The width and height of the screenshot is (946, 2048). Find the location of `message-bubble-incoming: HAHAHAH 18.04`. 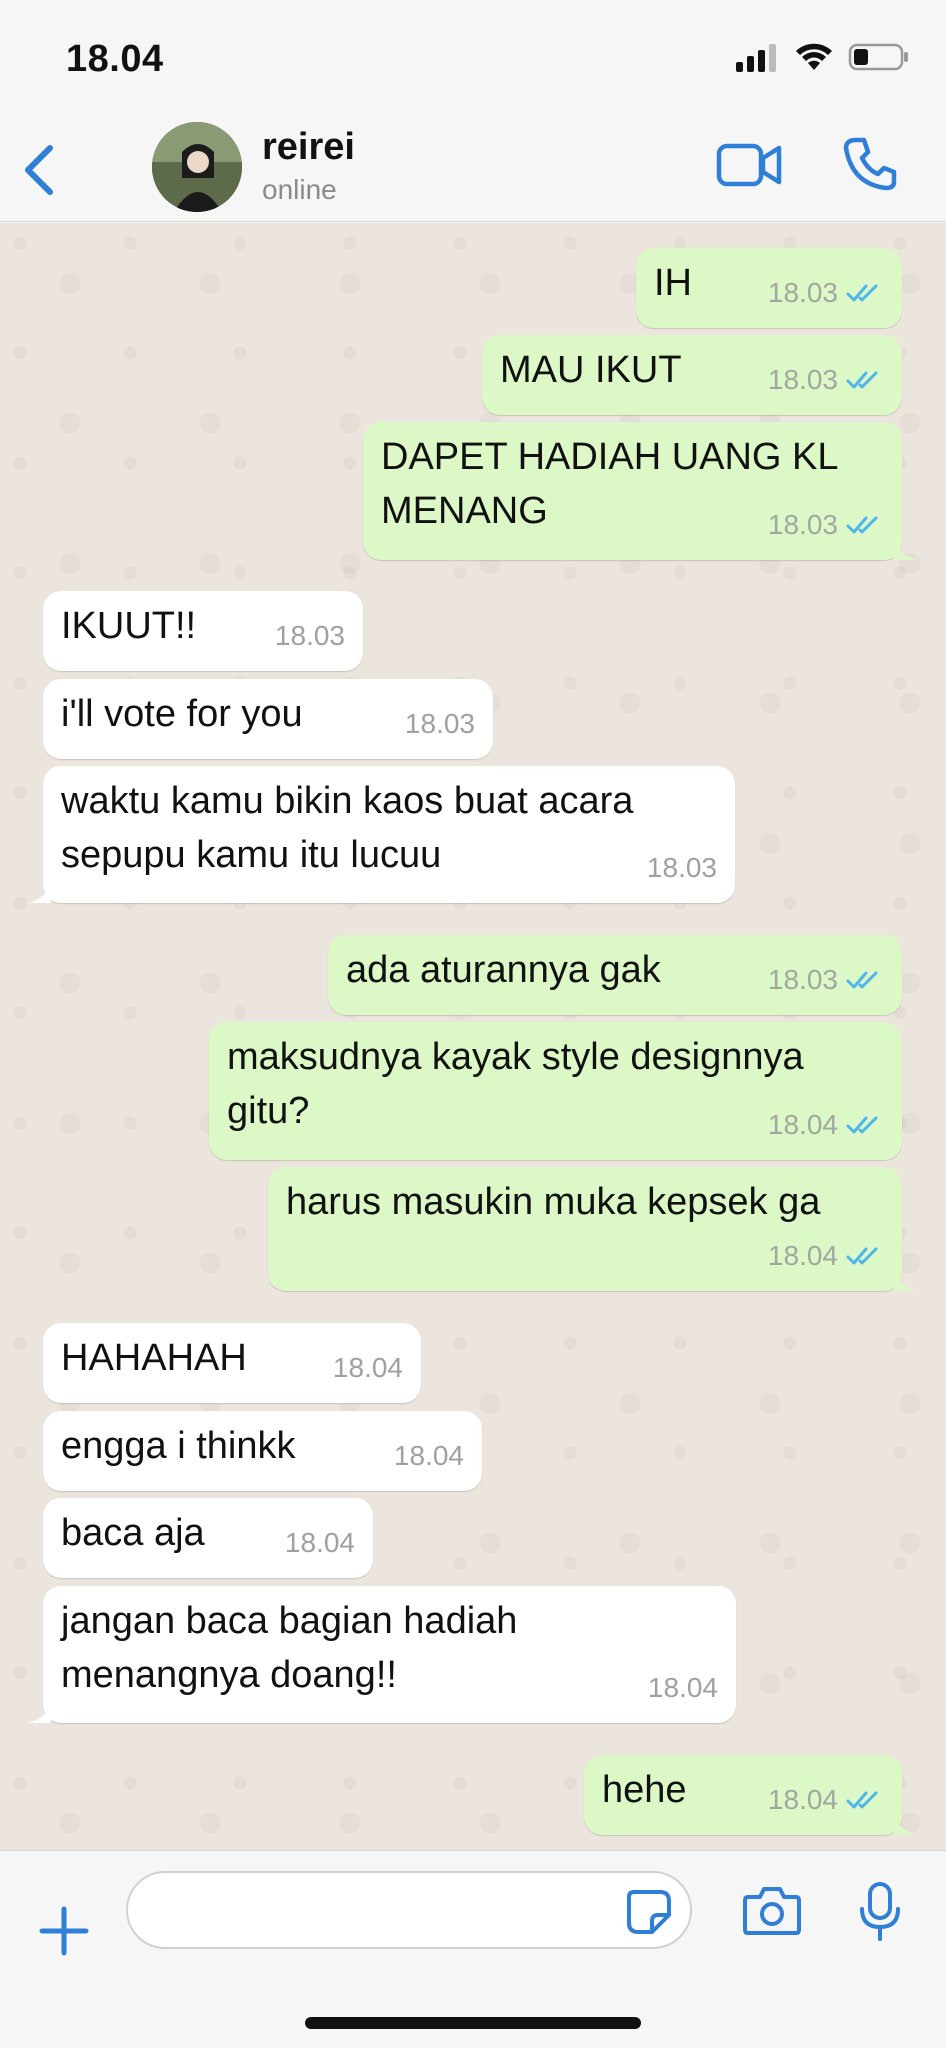

message-bubble-incoming: HAHAHAH 18.04 is located at coordinates (232, 1363).